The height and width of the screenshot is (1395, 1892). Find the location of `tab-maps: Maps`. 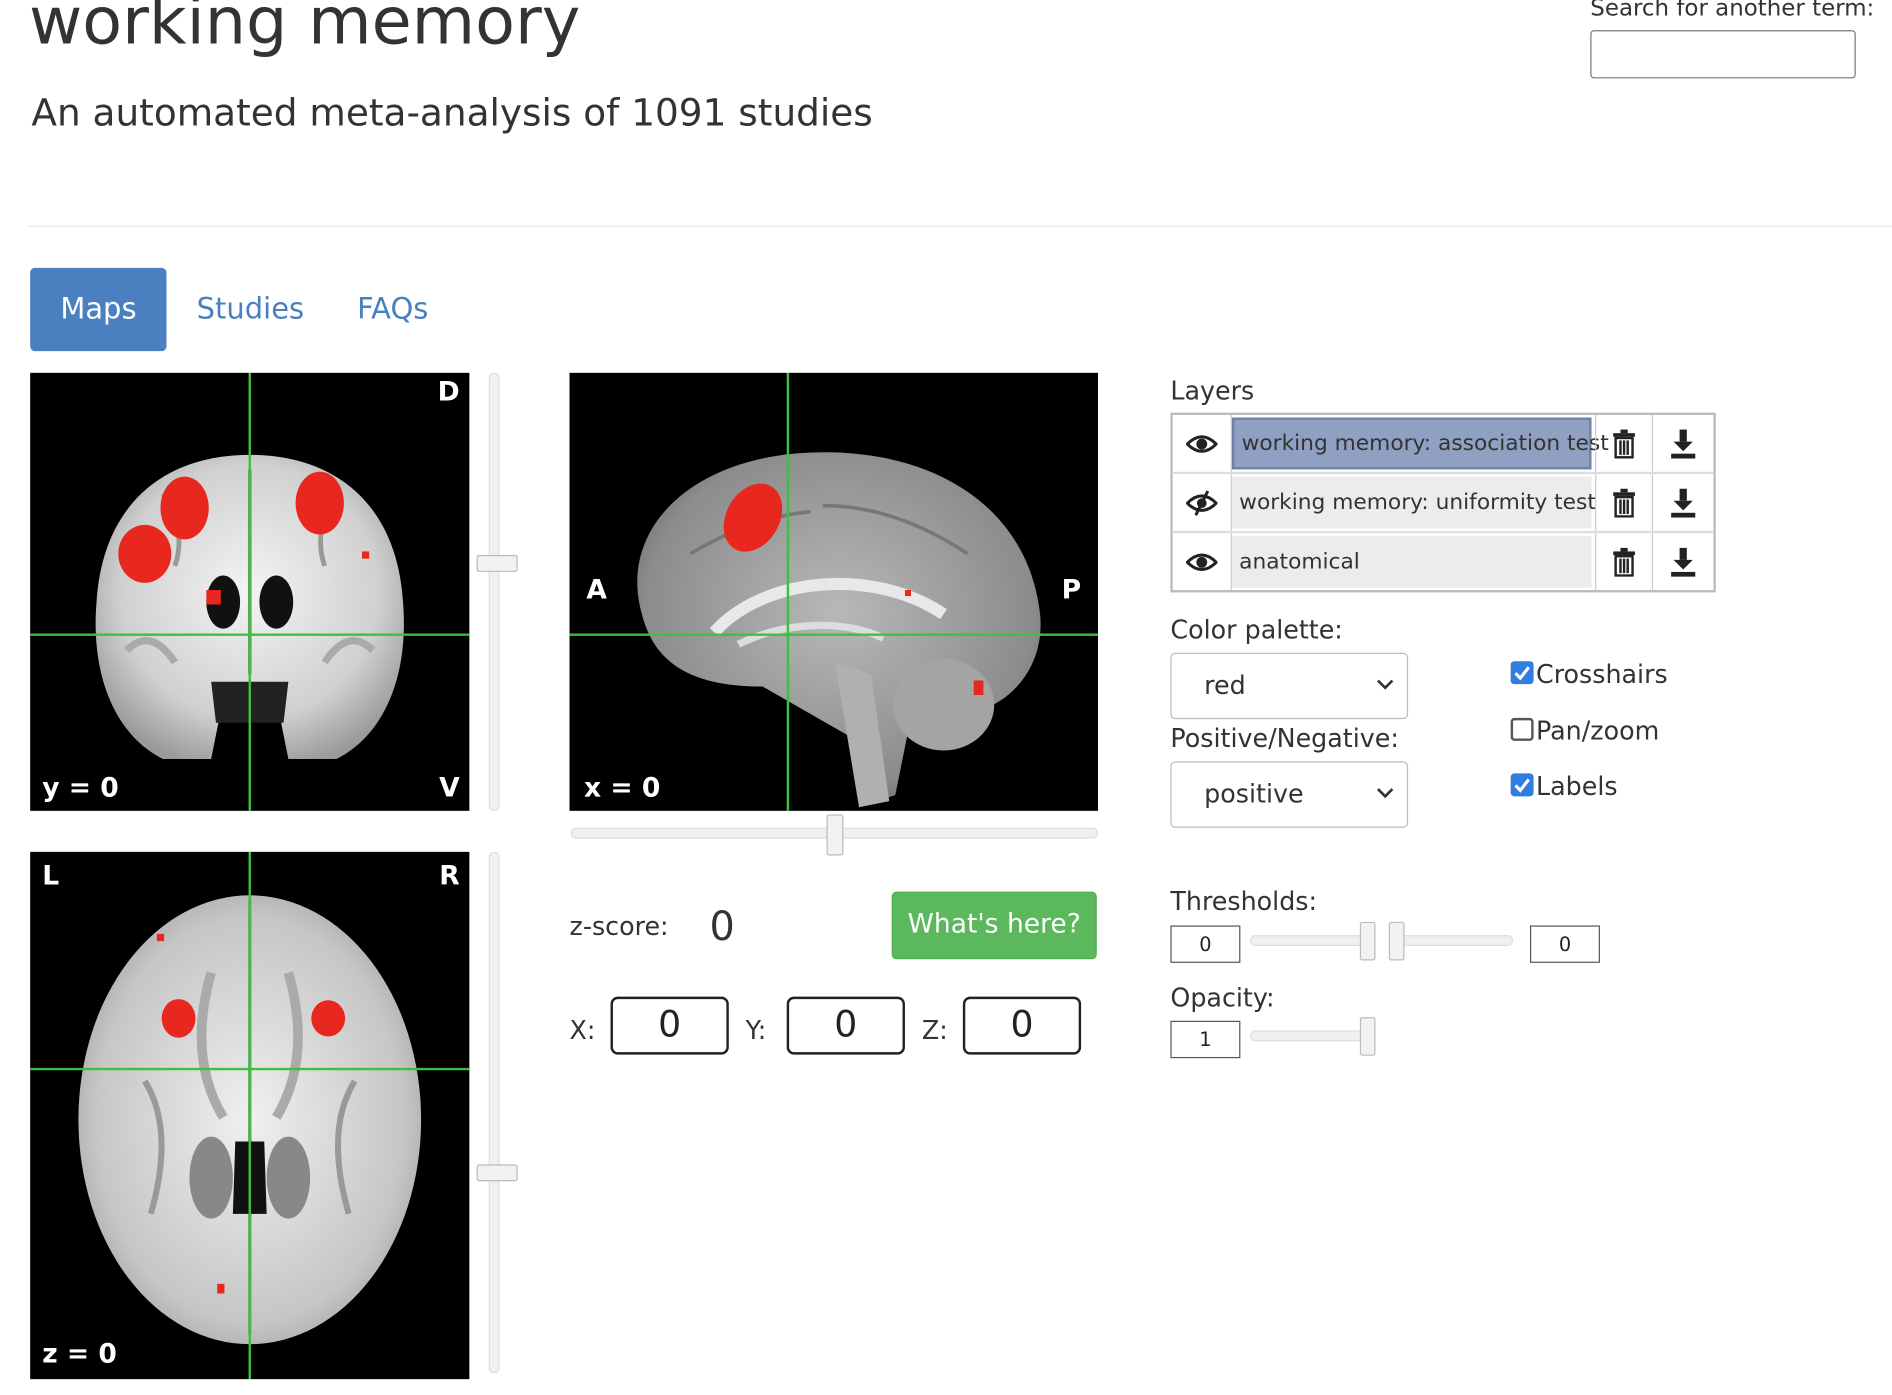

tab-maps: Maps is located at coordinates (98, 309).